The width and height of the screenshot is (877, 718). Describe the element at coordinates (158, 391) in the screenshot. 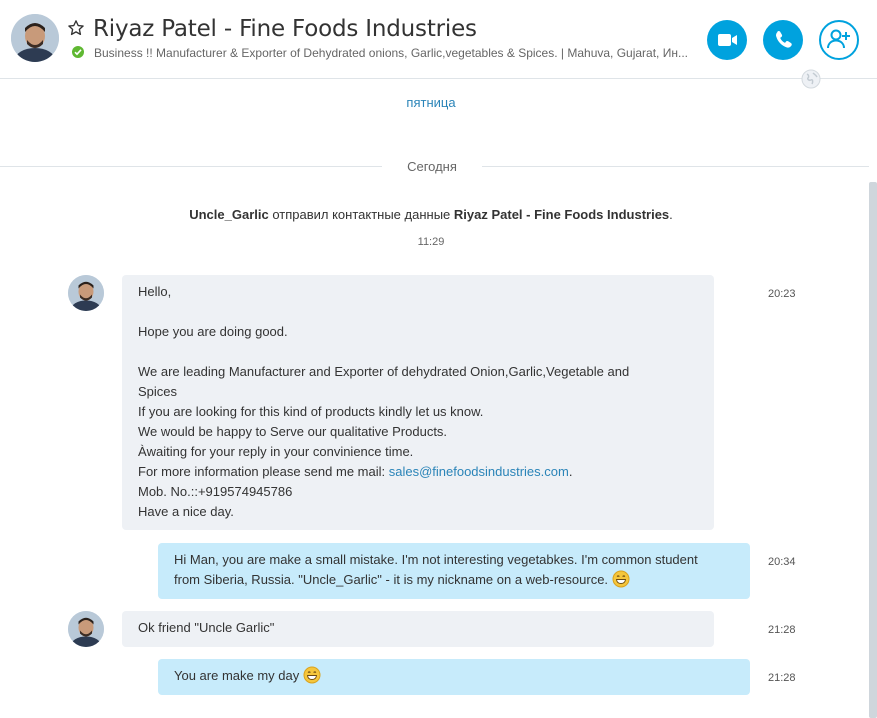

I see `message-line: Spices` at that location.